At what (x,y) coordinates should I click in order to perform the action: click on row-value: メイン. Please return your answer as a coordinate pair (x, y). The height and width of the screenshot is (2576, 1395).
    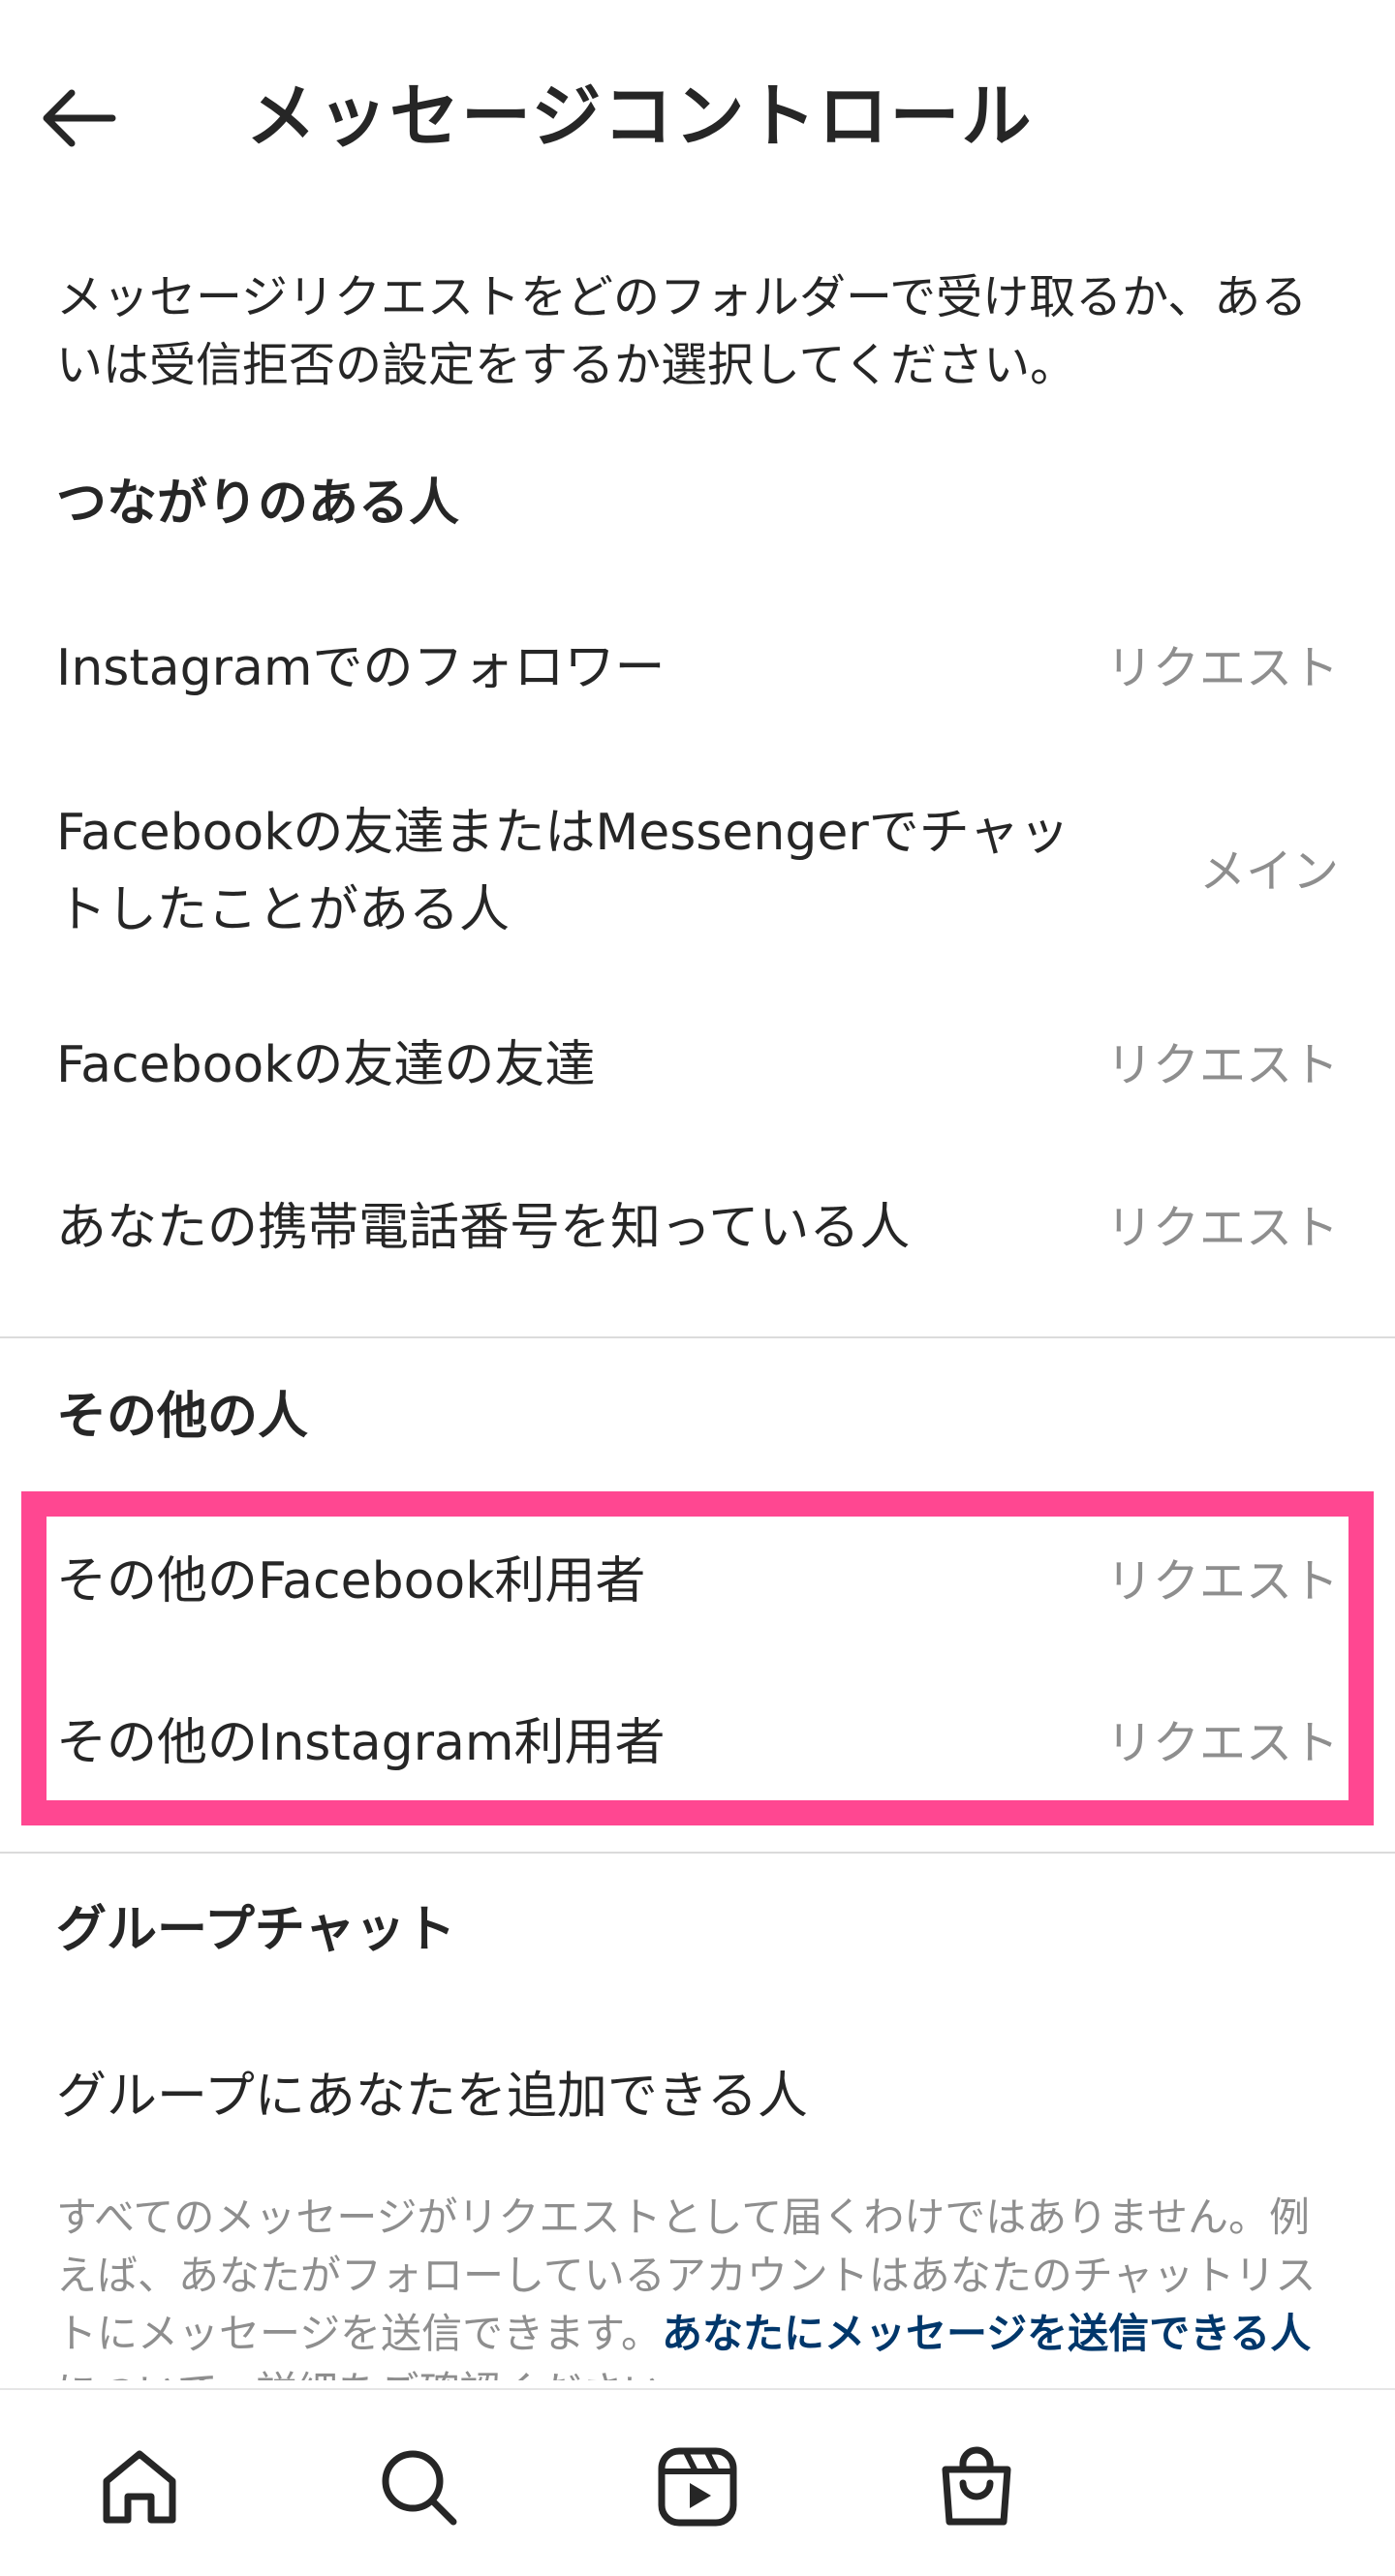
    Looking at the image, I should click on (1268, 871).